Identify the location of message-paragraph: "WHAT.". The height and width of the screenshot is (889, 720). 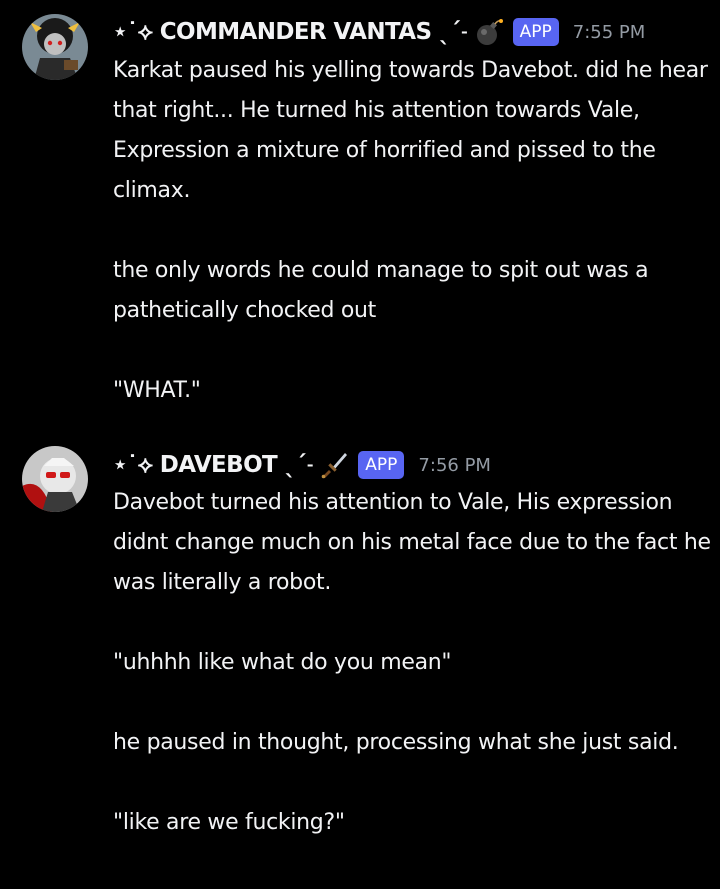
(157, 390).